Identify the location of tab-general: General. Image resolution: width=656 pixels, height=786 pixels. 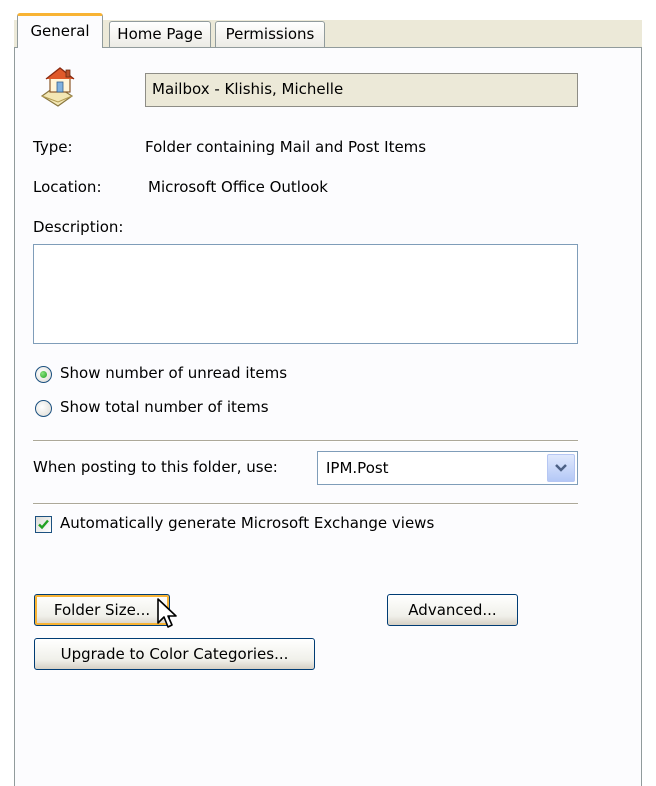
(60, 30).